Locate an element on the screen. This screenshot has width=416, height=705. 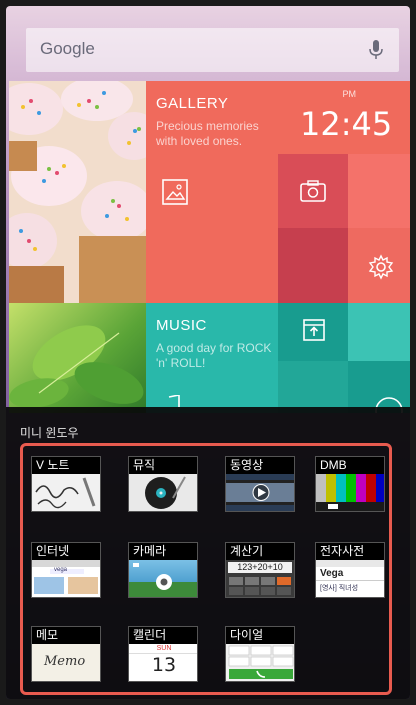
memo-icon: Memo is located at coordinates (66, 663).